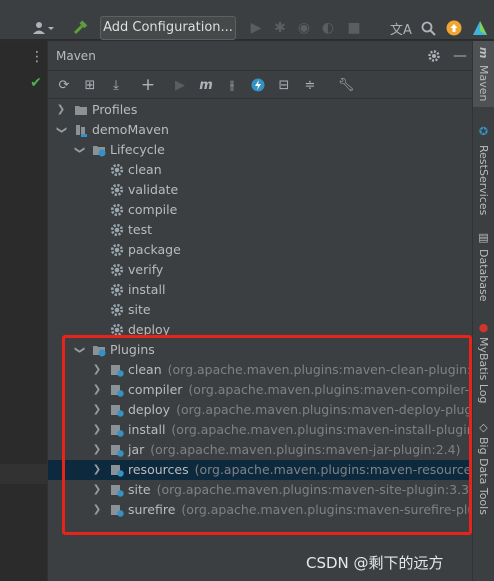 This screenshot has height=581, width=494. Describe the element at coordinates (454, 28) in the screenshot. I see `update-icon` at that location.